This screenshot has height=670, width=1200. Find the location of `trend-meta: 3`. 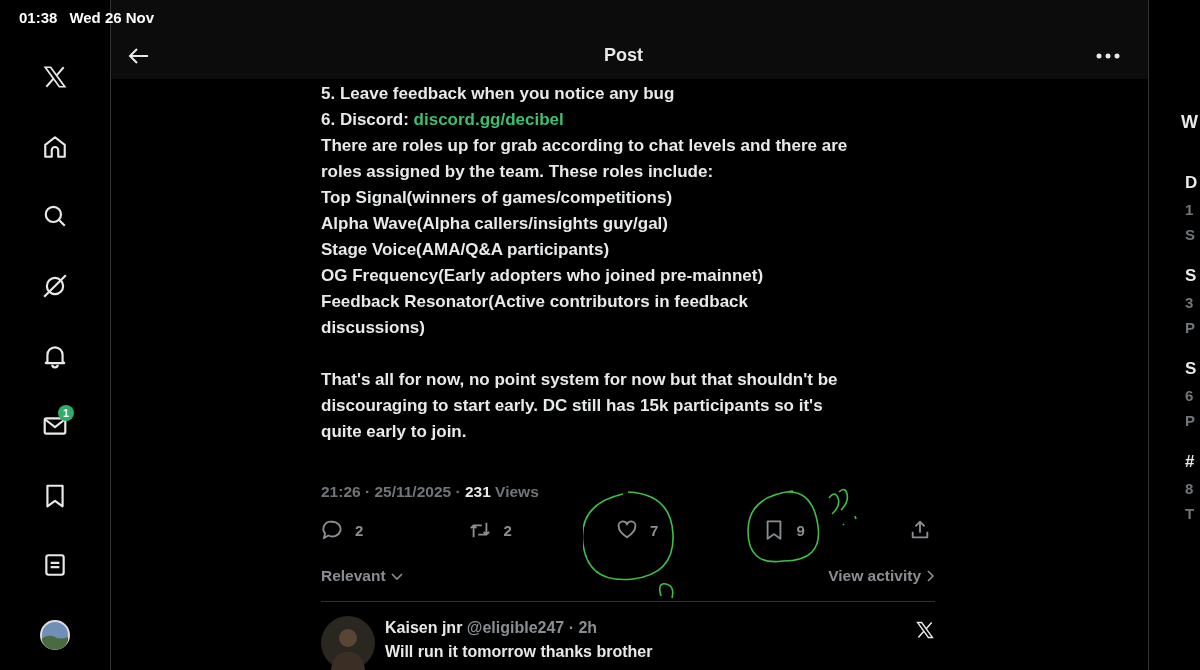

trend-meta: 3 is located at coordinates (1190, 303).